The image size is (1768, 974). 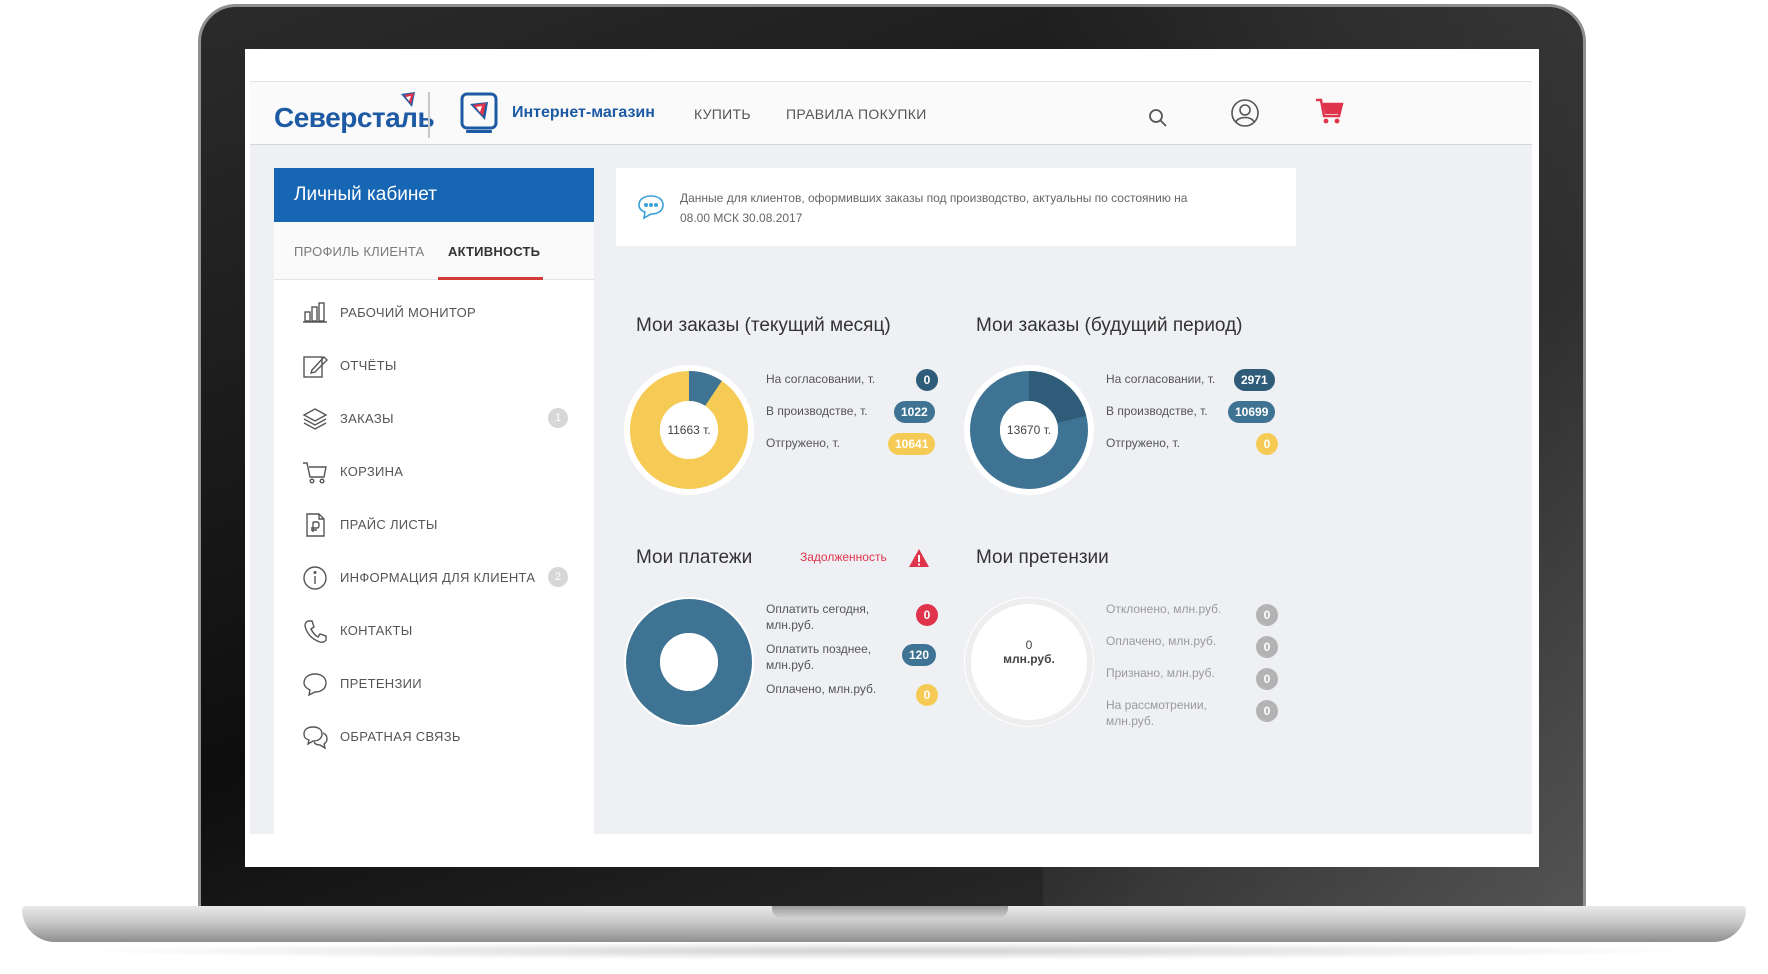 I want to click on sidebar-item-label: РАБОЧИЙ МОНИТОР, so click(x=408, y=312).